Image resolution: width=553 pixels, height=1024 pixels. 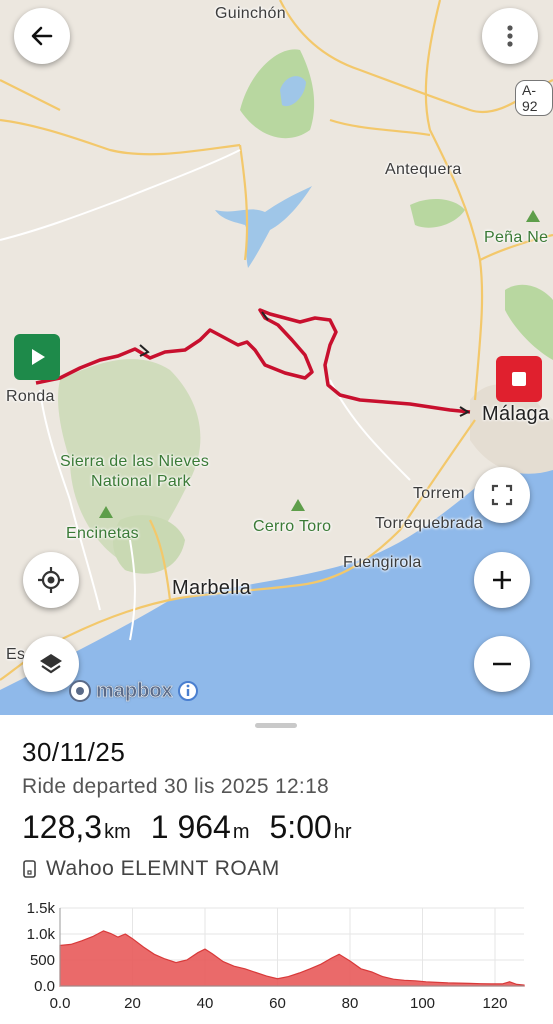 What do you see at coordinates (135, 461) in the screenshot?
I see `map-label-sierra-line1: Sierra de las Nieves` at bounding box center [135, 461].